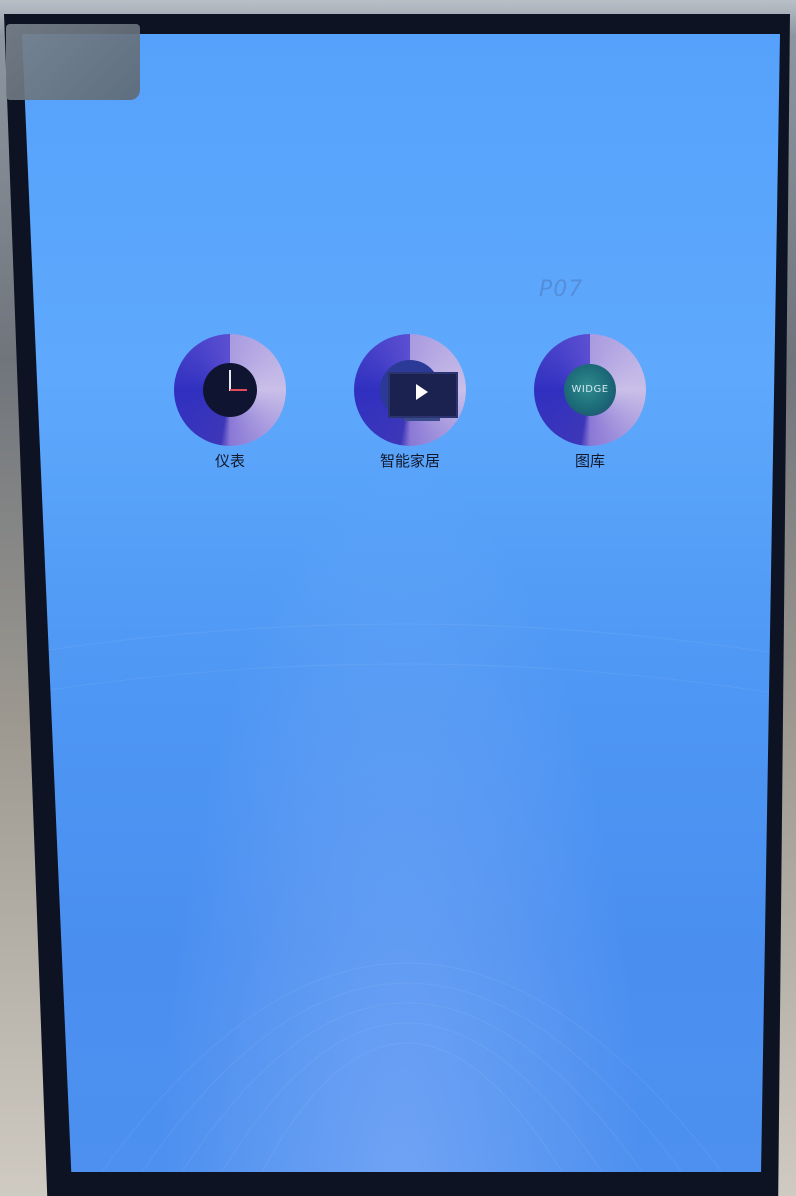  I want to click on app-label-smart-home: 智能家居, so click(409, 461).